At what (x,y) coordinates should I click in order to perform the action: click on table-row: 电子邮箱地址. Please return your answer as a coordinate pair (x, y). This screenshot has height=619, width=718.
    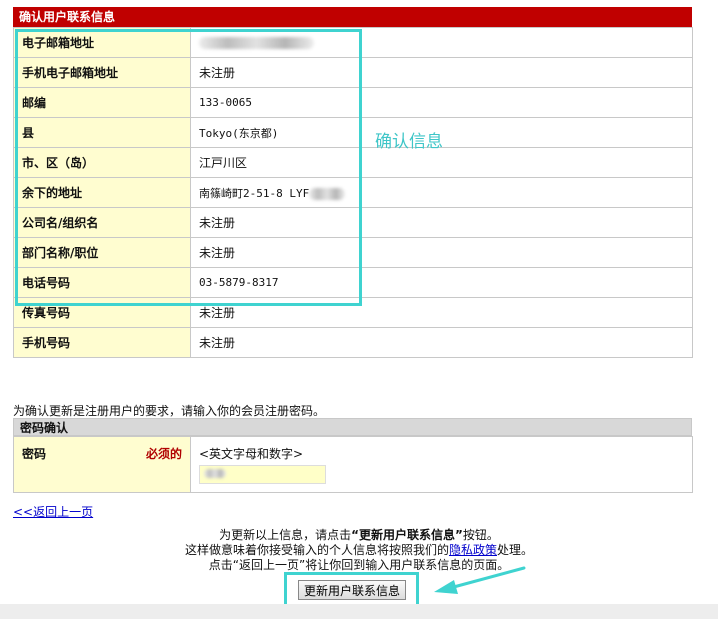
    Looking at the image, I should click on (353, 42).